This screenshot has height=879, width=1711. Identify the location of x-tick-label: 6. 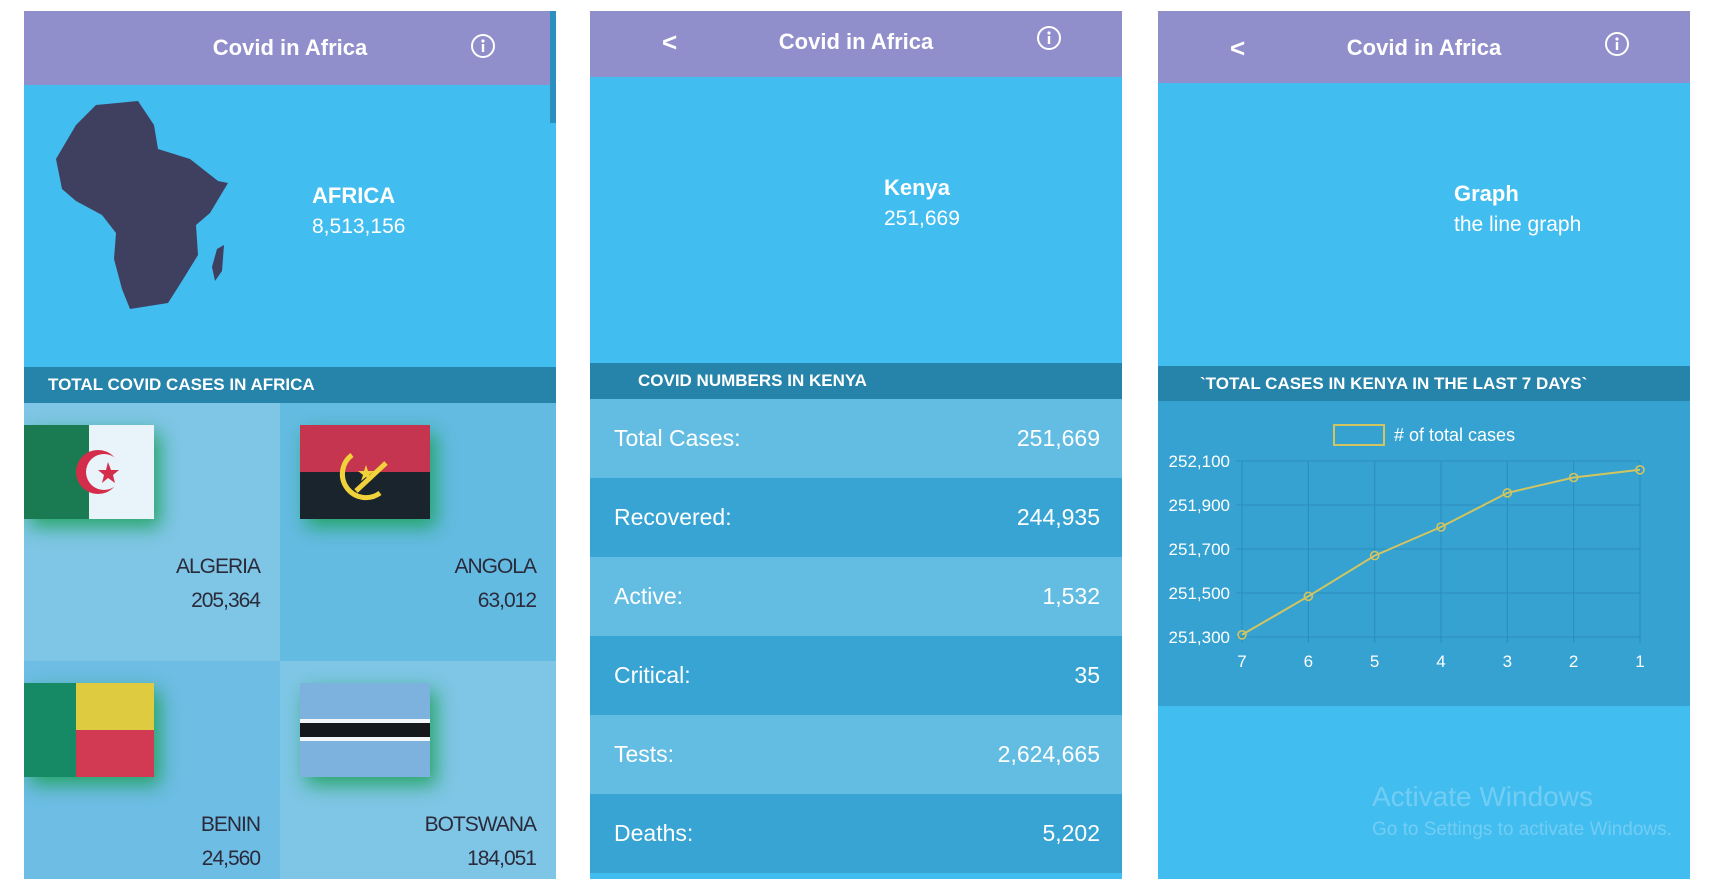
(1308, 661).